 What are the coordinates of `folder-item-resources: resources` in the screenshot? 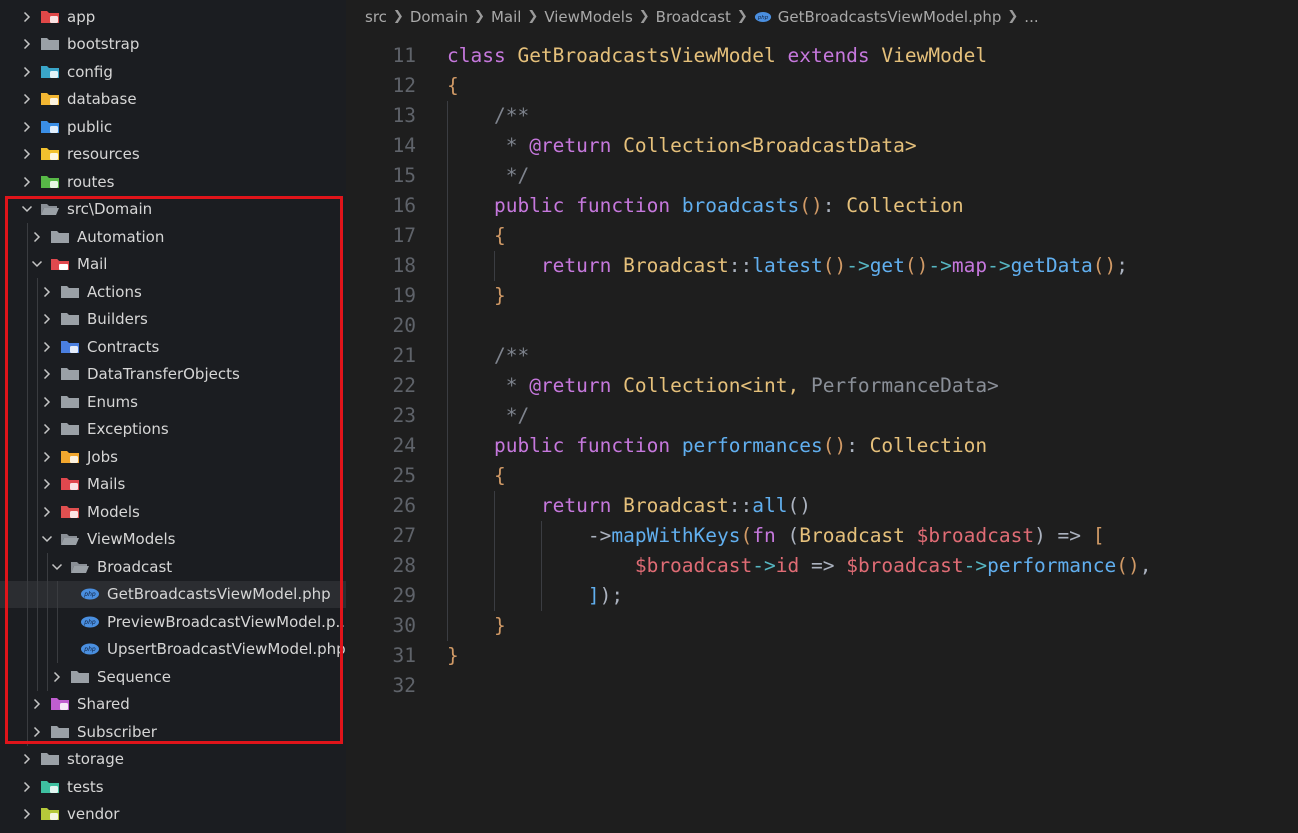 It's located at (173, 154).